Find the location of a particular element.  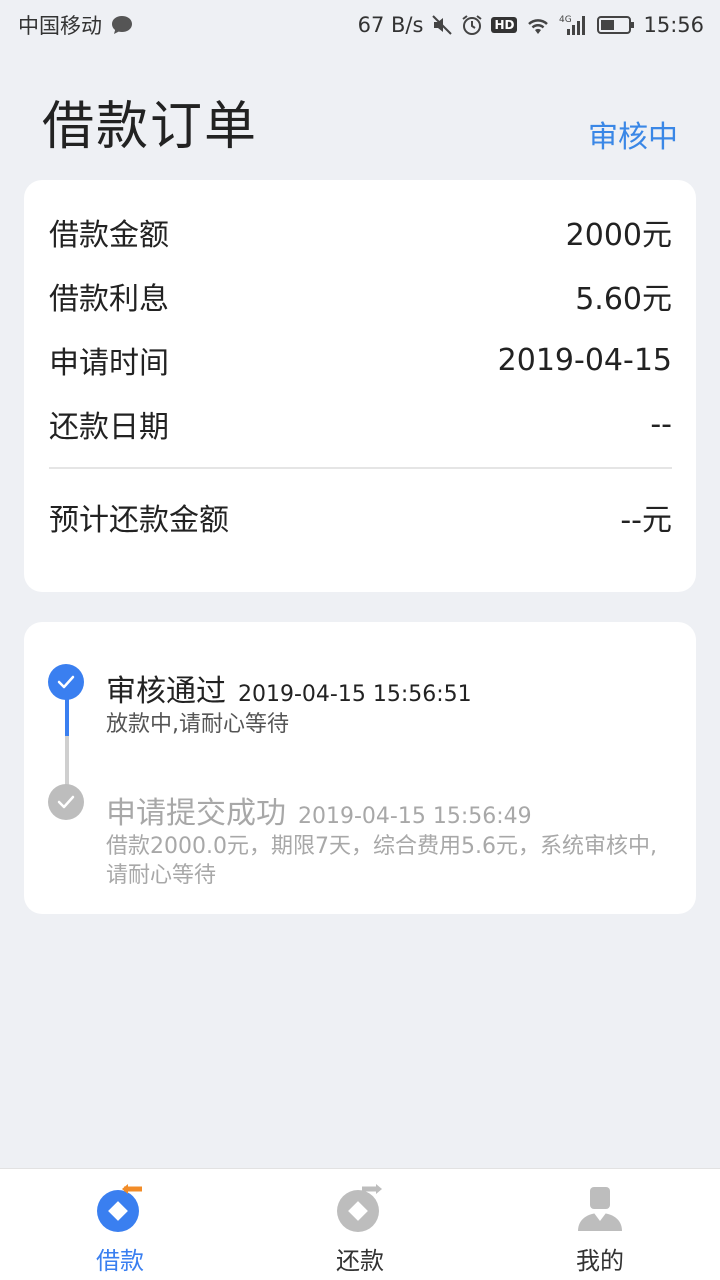

timeline-time: 2019-04-15 15:56:49 is located at coordinates (415, 816).